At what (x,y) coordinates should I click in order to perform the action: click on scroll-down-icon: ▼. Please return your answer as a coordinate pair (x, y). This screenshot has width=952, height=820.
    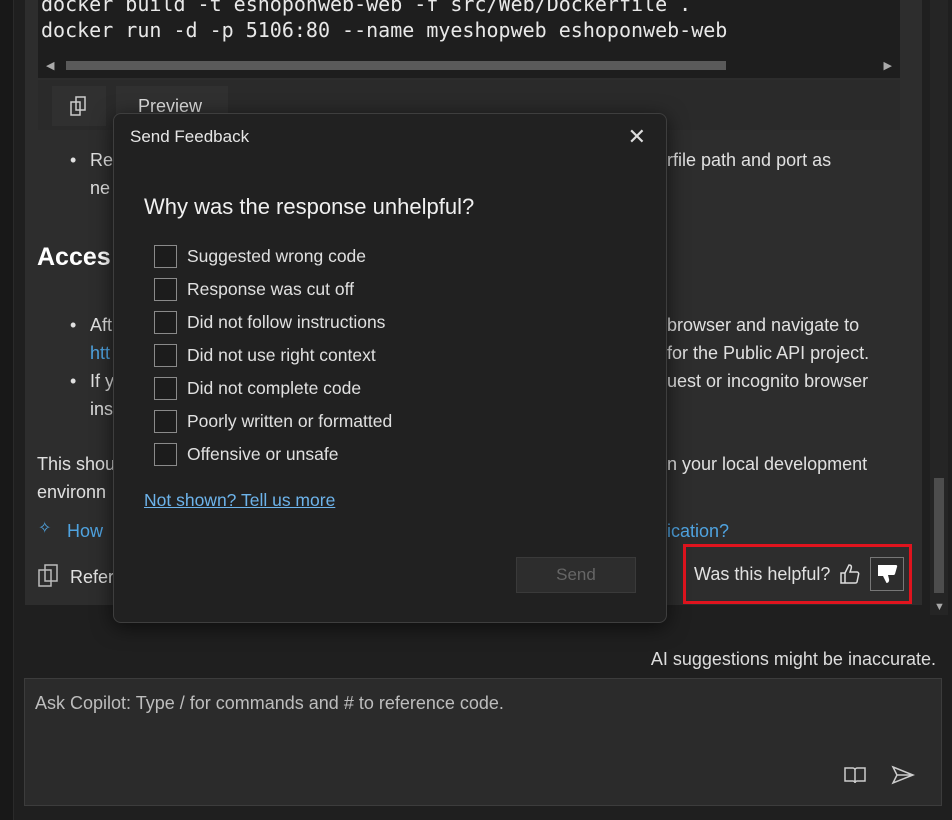
    Looking at the image, I should click on (939, 607).